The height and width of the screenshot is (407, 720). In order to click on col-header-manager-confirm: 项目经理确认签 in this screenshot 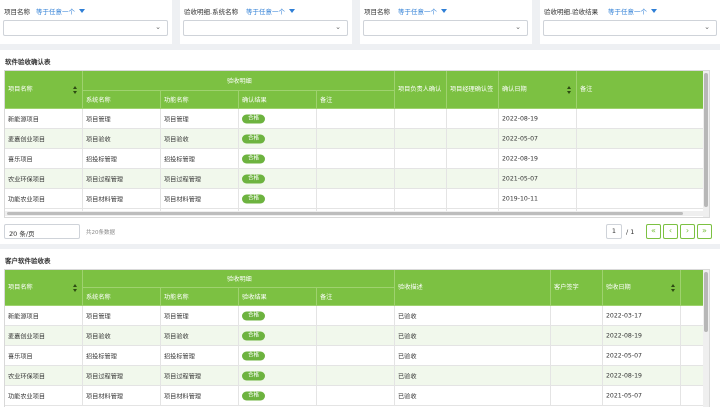, I will do `click(473, 90)`.